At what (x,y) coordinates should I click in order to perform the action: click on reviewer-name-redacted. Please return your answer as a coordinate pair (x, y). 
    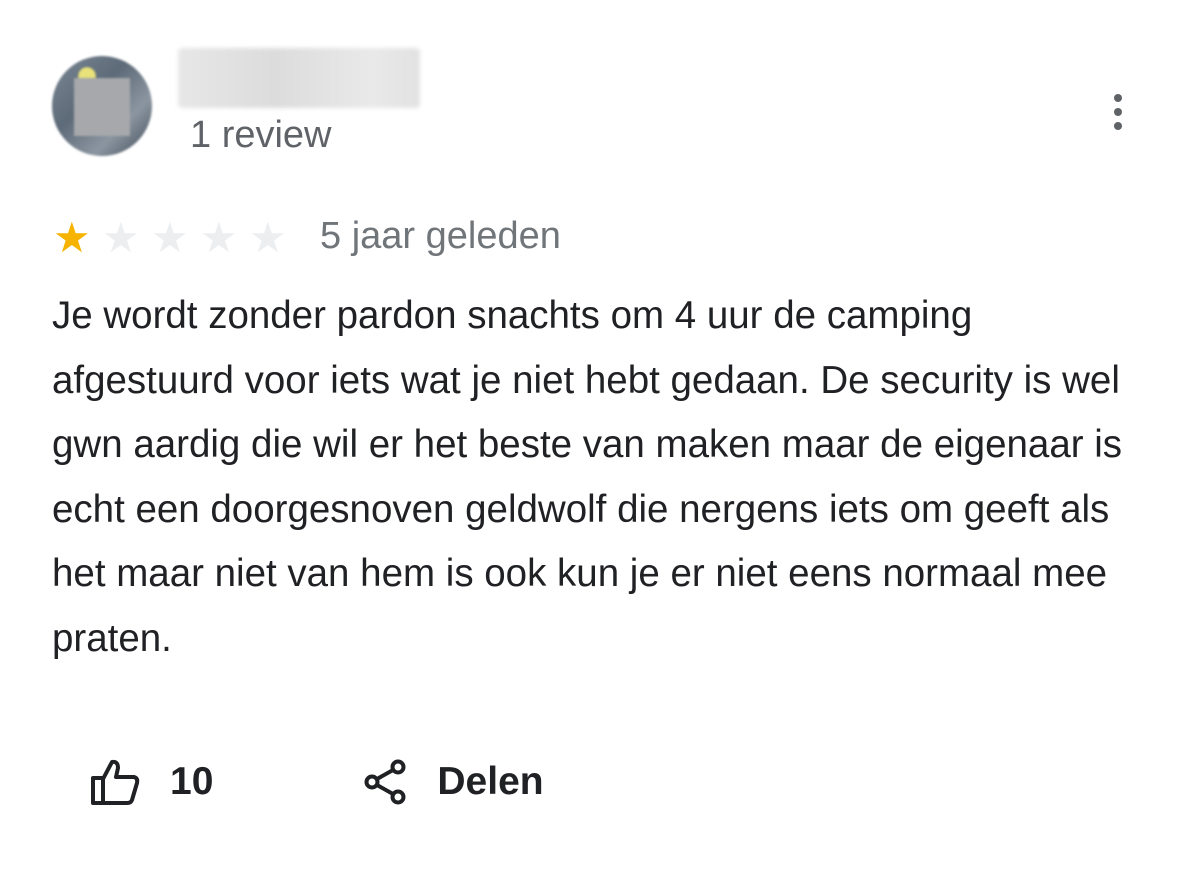
    Looking at the image, I should click on (299, 78).